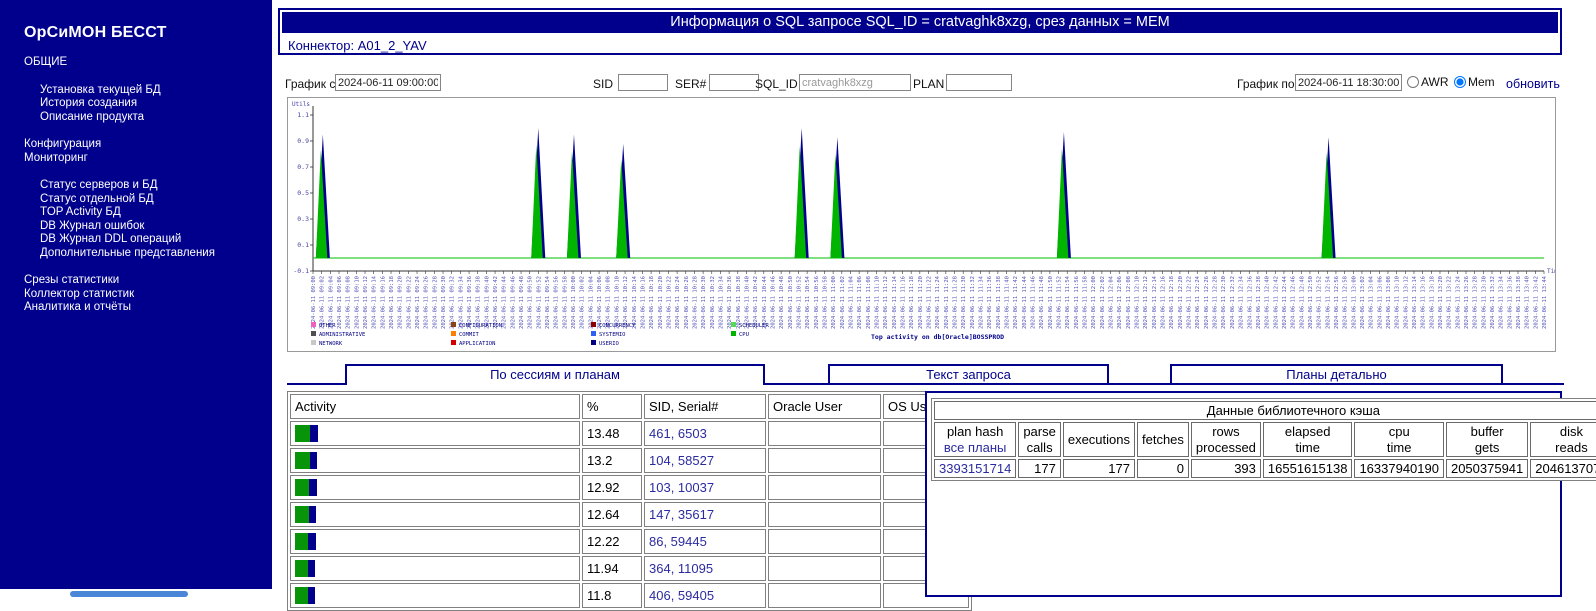 The image size is (1596, 611). I want to click on sidebar-item: TOP Activity БД, so click(136, 213).